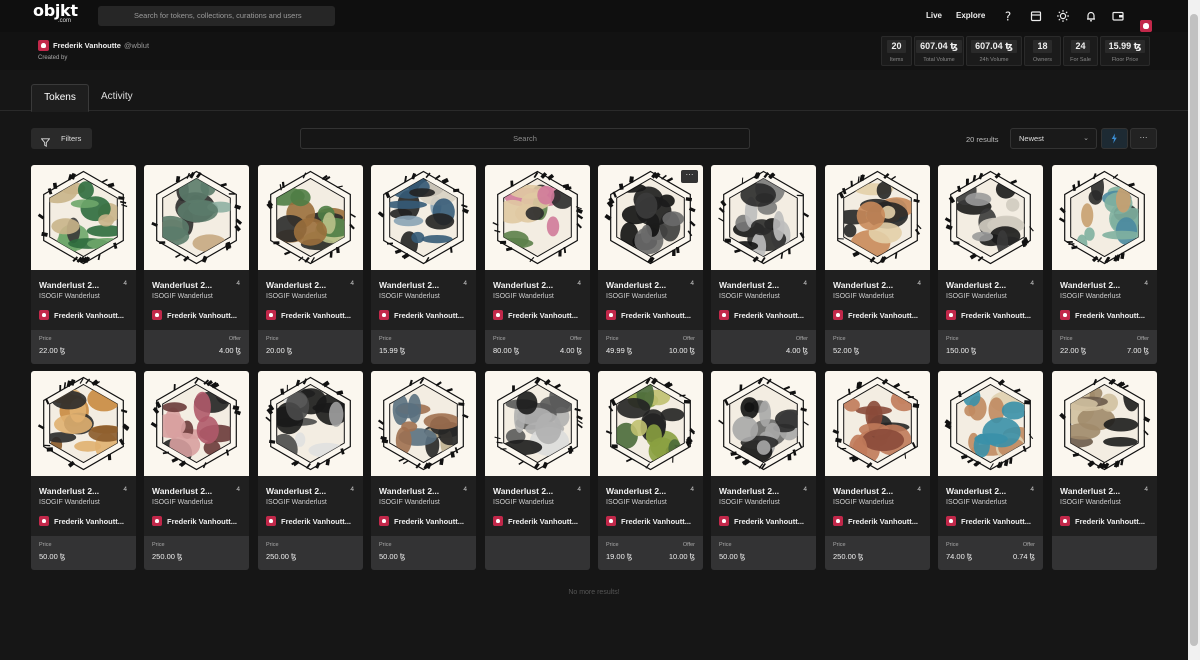  What do you see at coordinates (846, 350) in the screenshot?
I see `price-value: 52.00 ꜩ` at bounding box center [846, 350].